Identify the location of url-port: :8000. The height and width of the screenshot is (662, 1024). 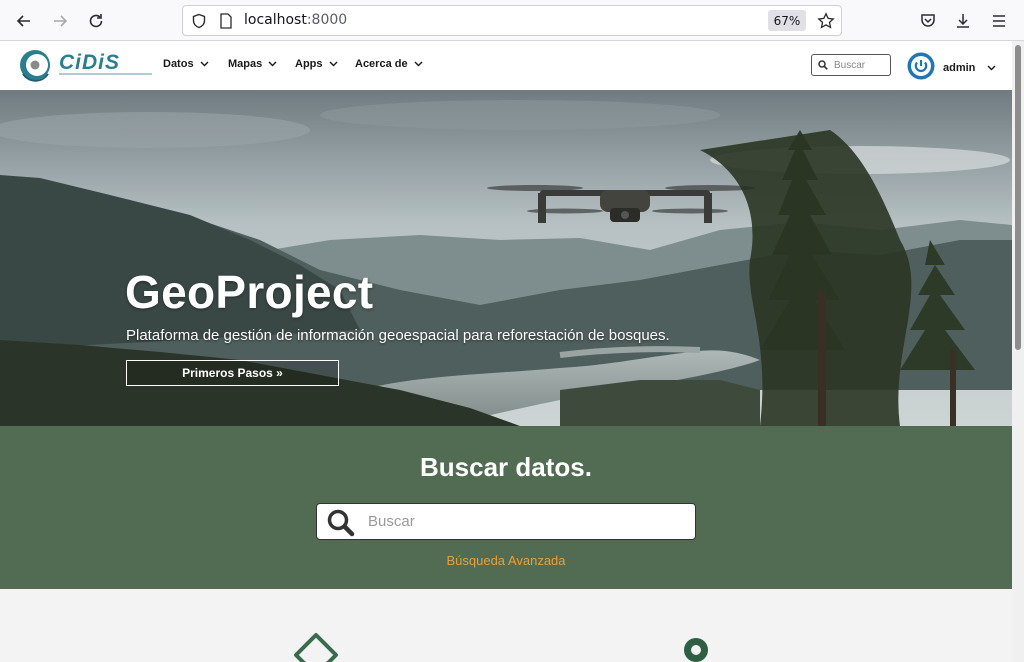
(327, 20).